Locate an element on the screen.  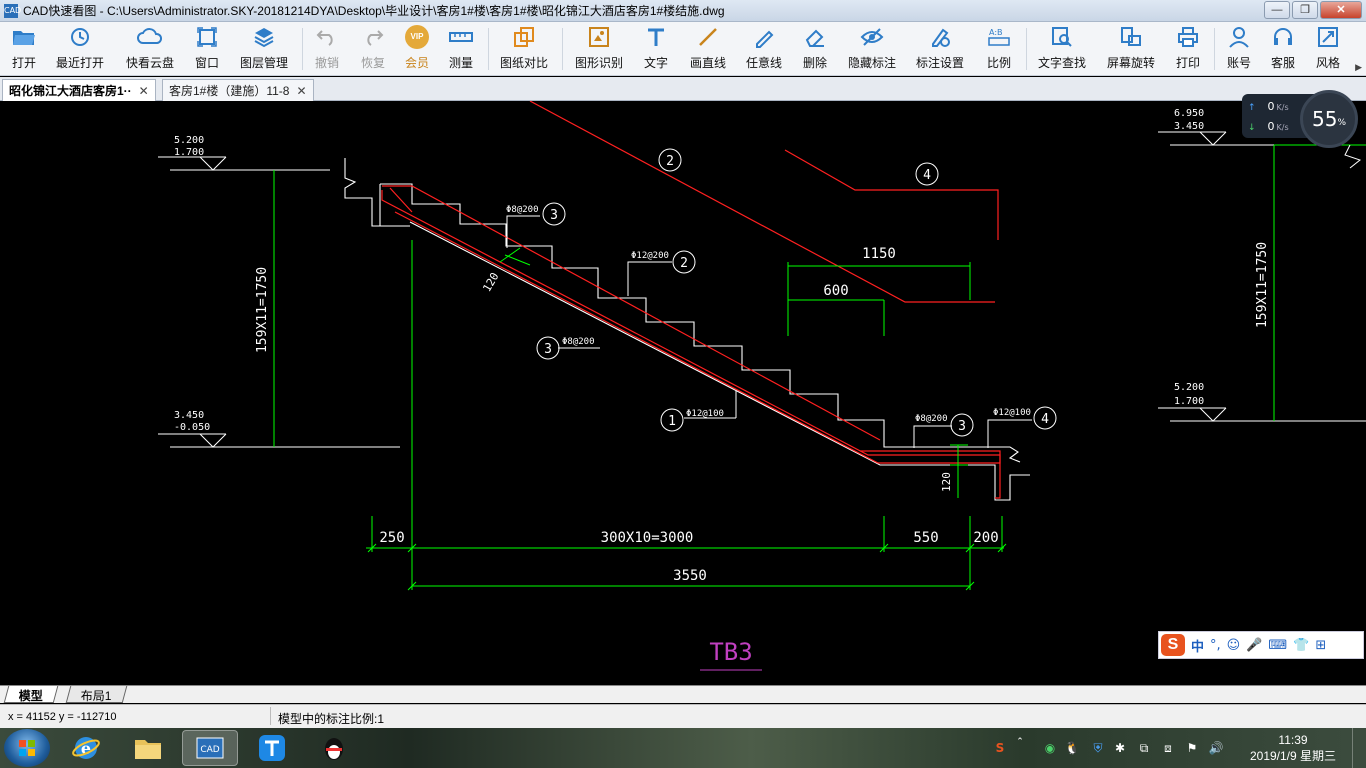
qq-tray-icon: 🐧 is located at coordinates (1072, 748).